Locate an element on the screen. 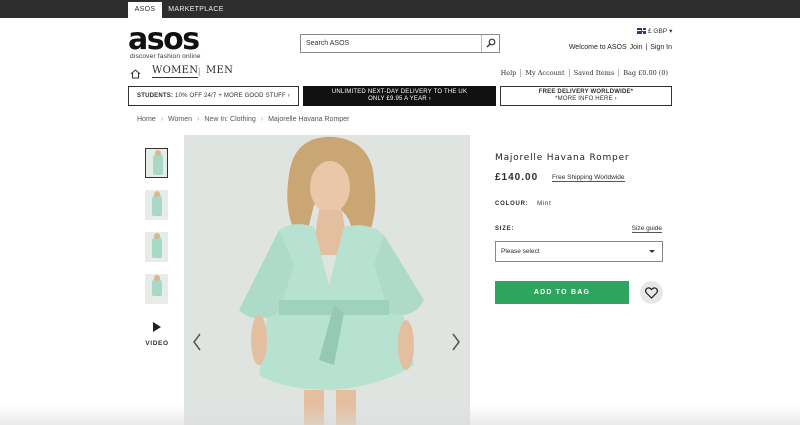 The height and width of the screenshot is (425, 800). next-image-arrow is located at coordinates (456, 344).